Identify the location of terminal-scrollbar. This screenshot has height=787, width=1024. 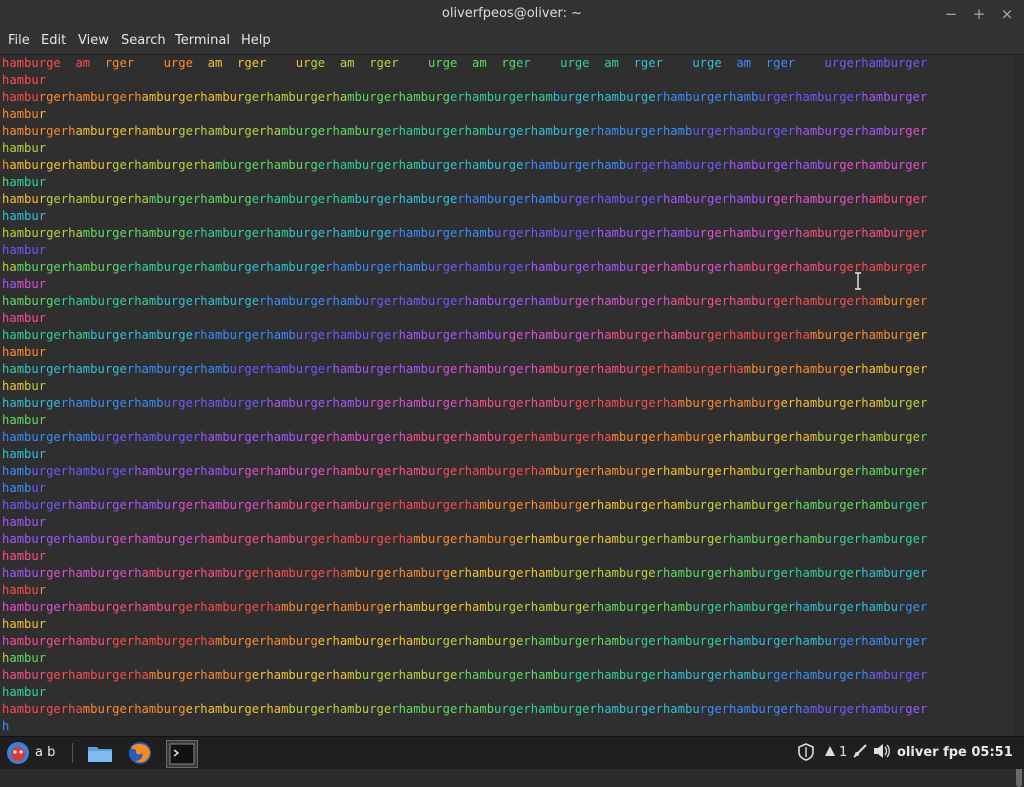
(1019, 421).